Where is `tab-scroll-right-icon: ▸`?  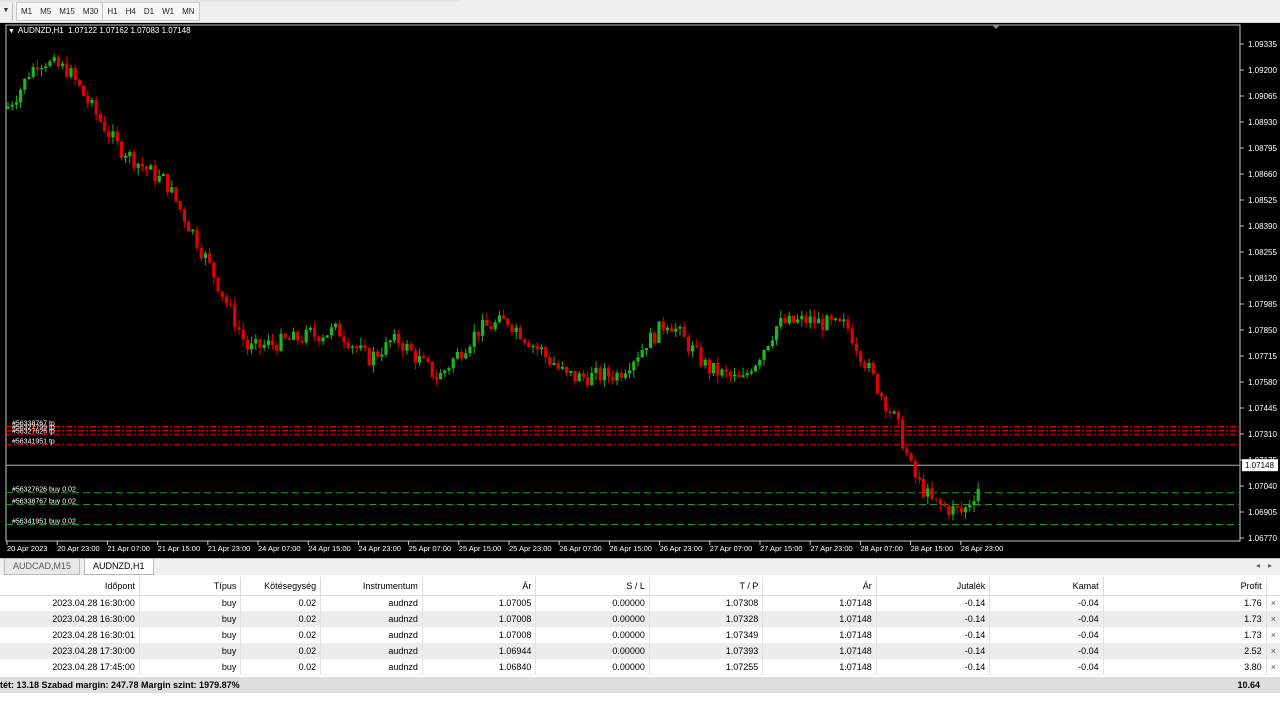 tab-scroll-right-icon: ▸ is located at coordinates (1270, 565).